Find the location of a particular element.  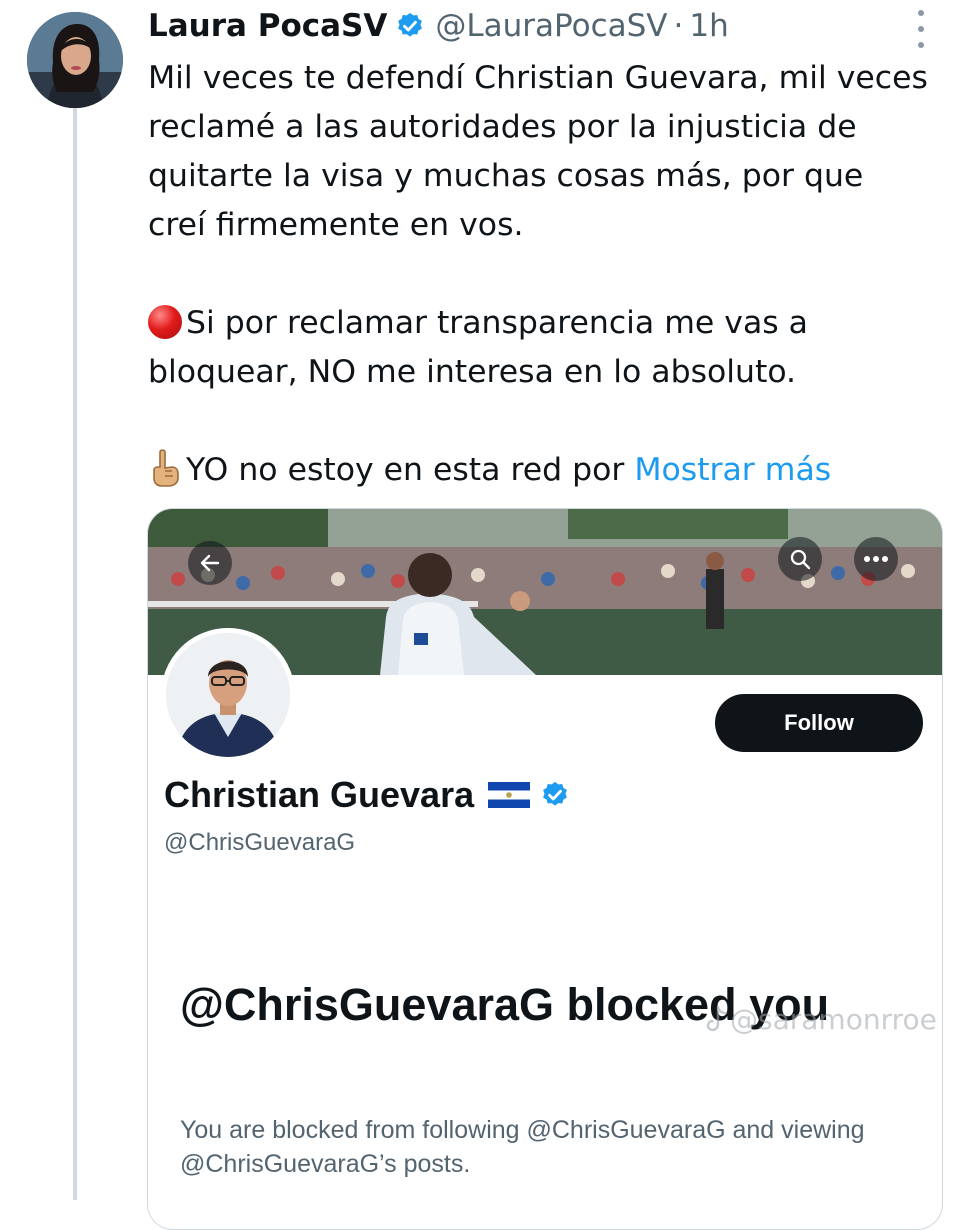

author-name: Laura PocaSV is located at coordinates (267, 26).